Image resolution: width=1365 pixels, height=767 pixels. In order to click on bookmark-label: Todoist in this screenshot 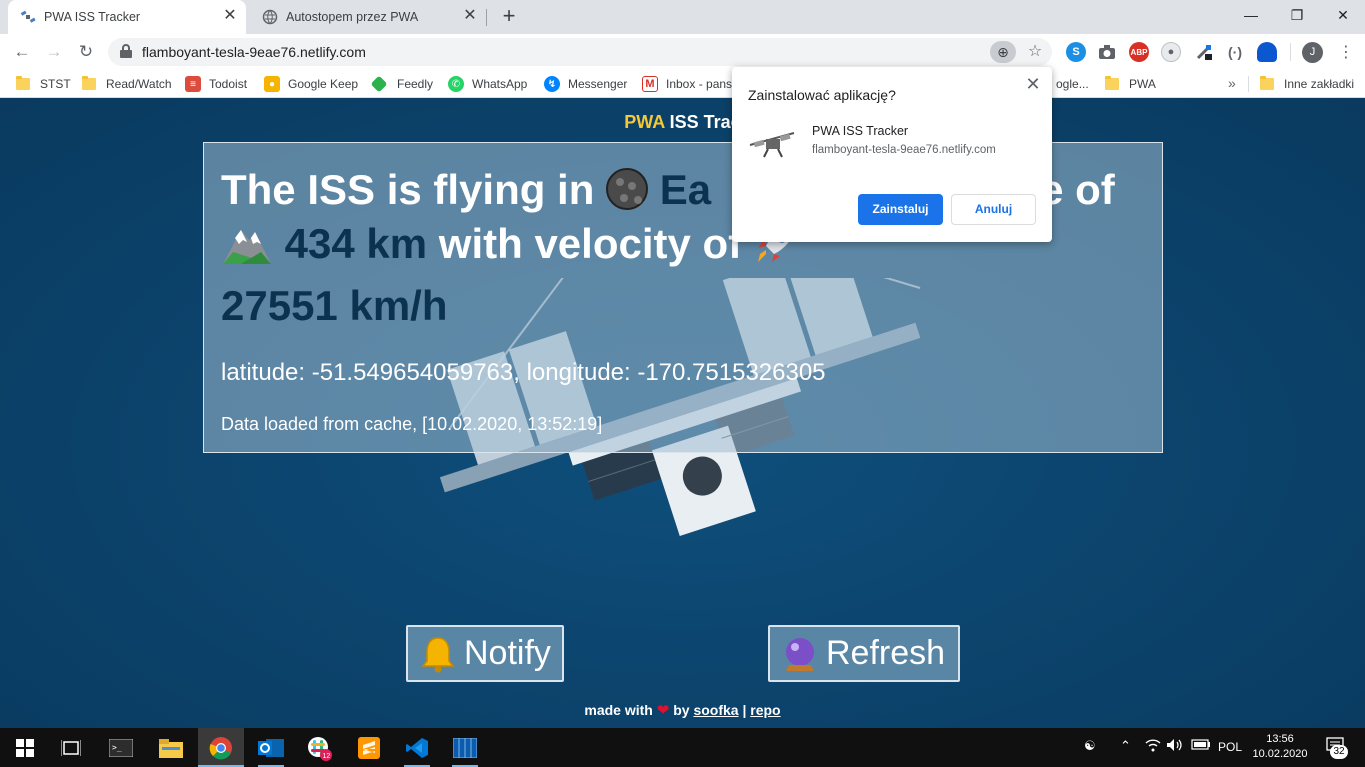, I will do `click(228, 84)`.